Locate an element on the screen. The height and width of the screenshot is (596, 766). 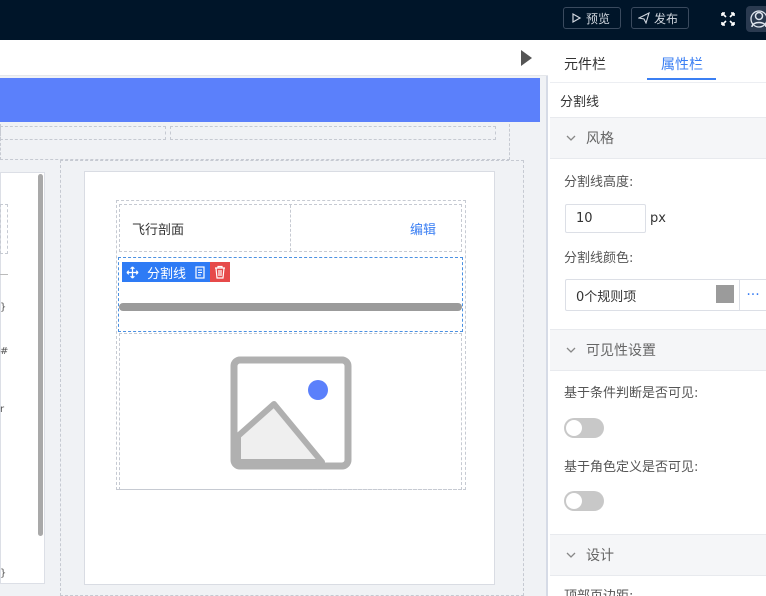
height-label: 分割线高度: is located at coordinates (599, 182).